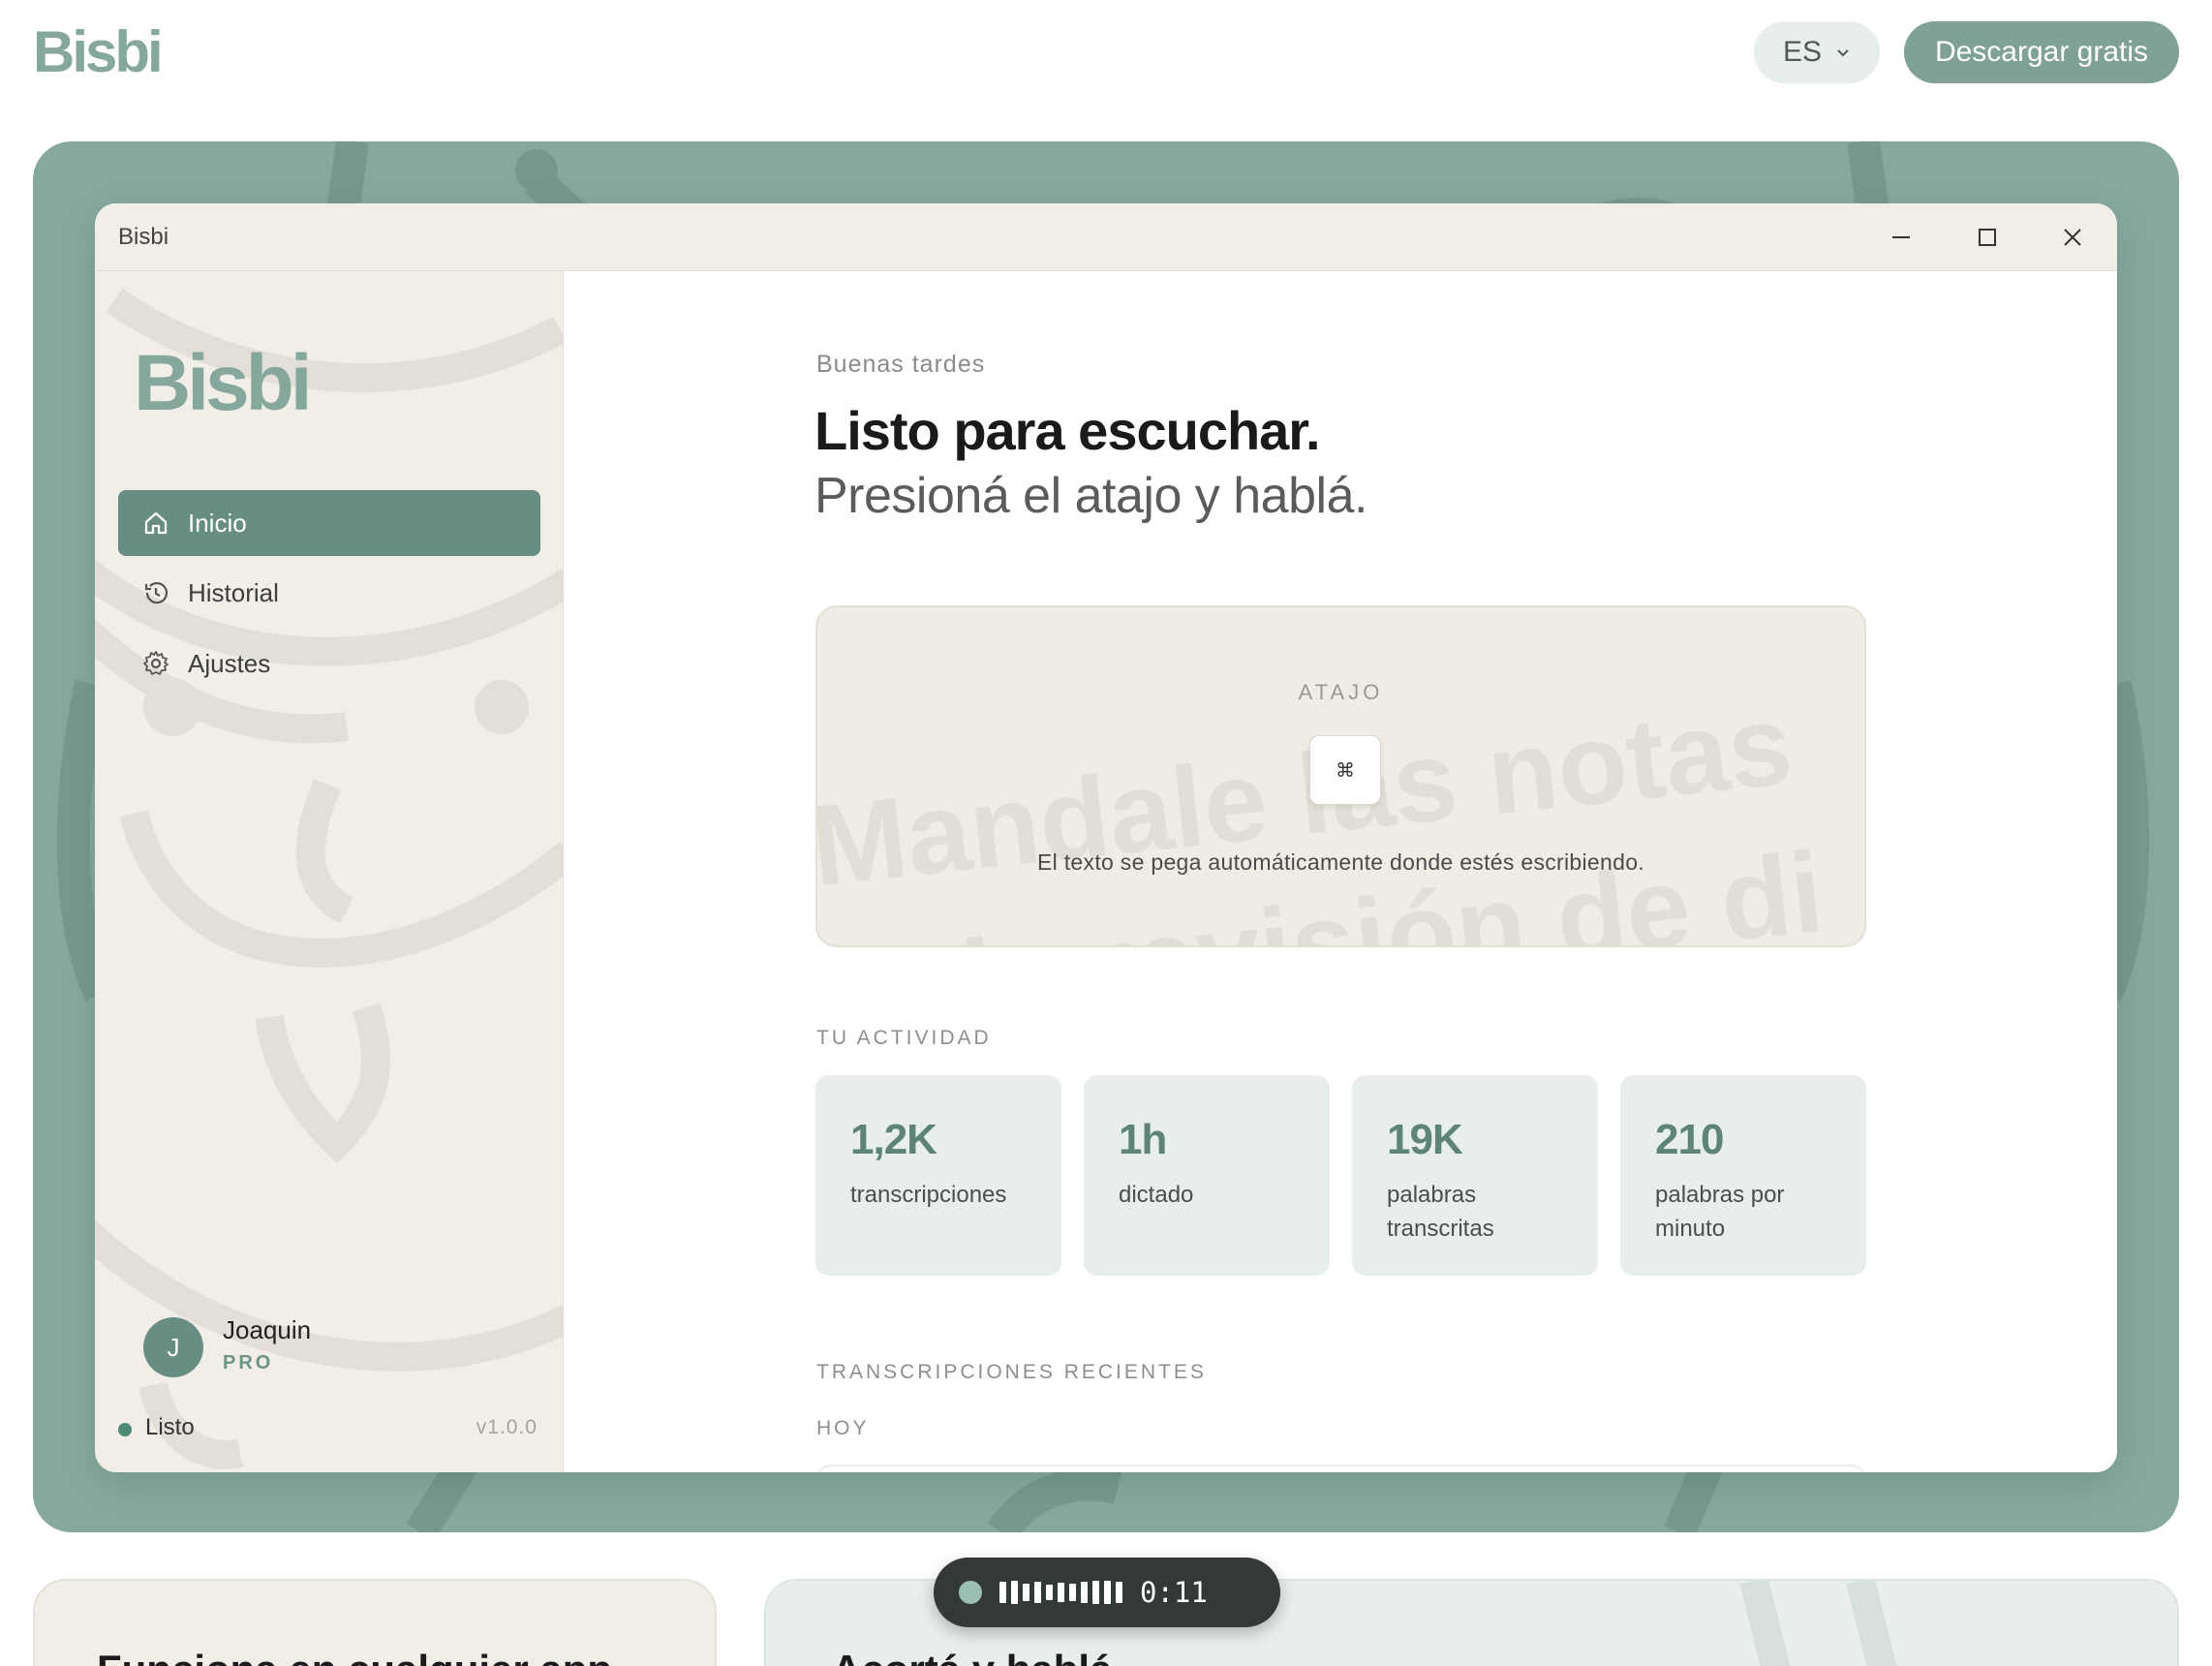  What do you see at coordinates (1106, 237) in the screenshot?
I see `window-titlebar: Bisbi` at bounding box center [1106, 237].